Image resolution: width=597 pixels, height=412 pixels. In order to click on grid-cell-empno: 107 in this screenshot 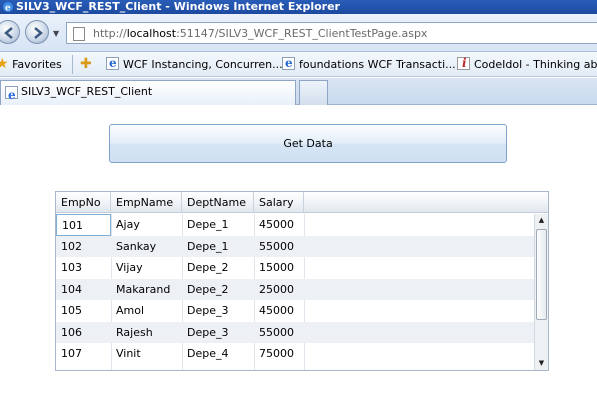, I will do `click(69, 354)`.